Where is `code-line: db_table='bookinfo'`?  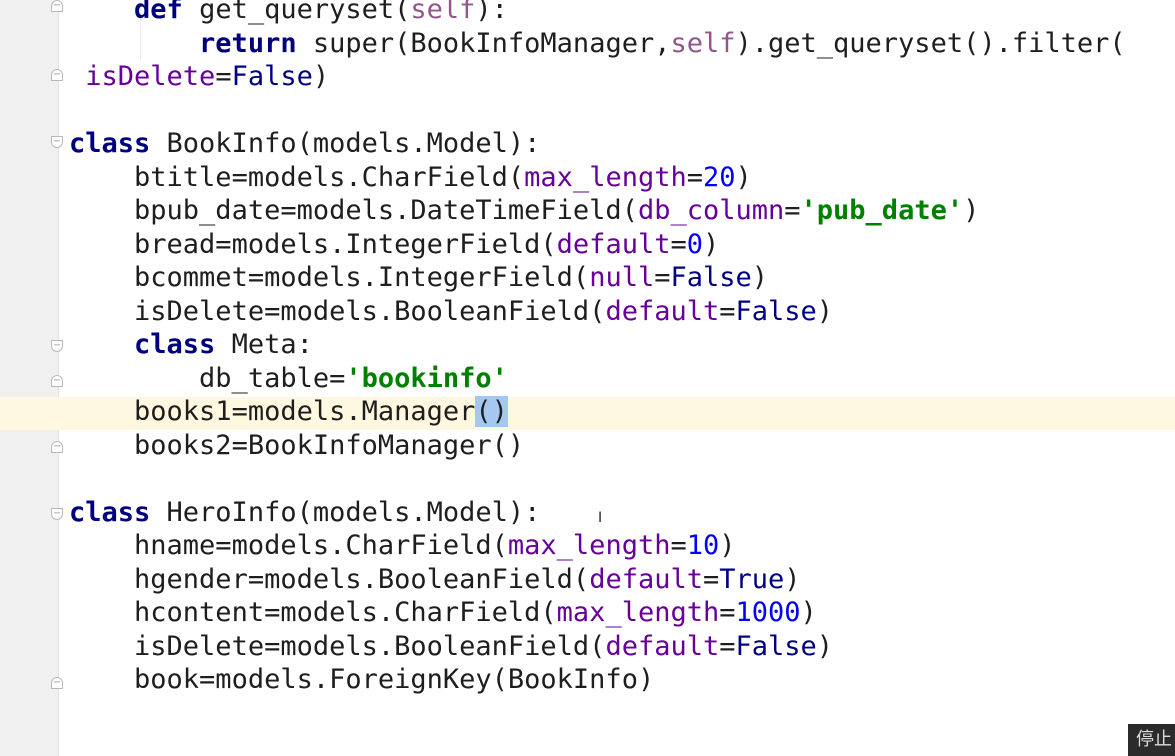 code-line: db_table='bookinfo' is located at coordinates (288, 378).